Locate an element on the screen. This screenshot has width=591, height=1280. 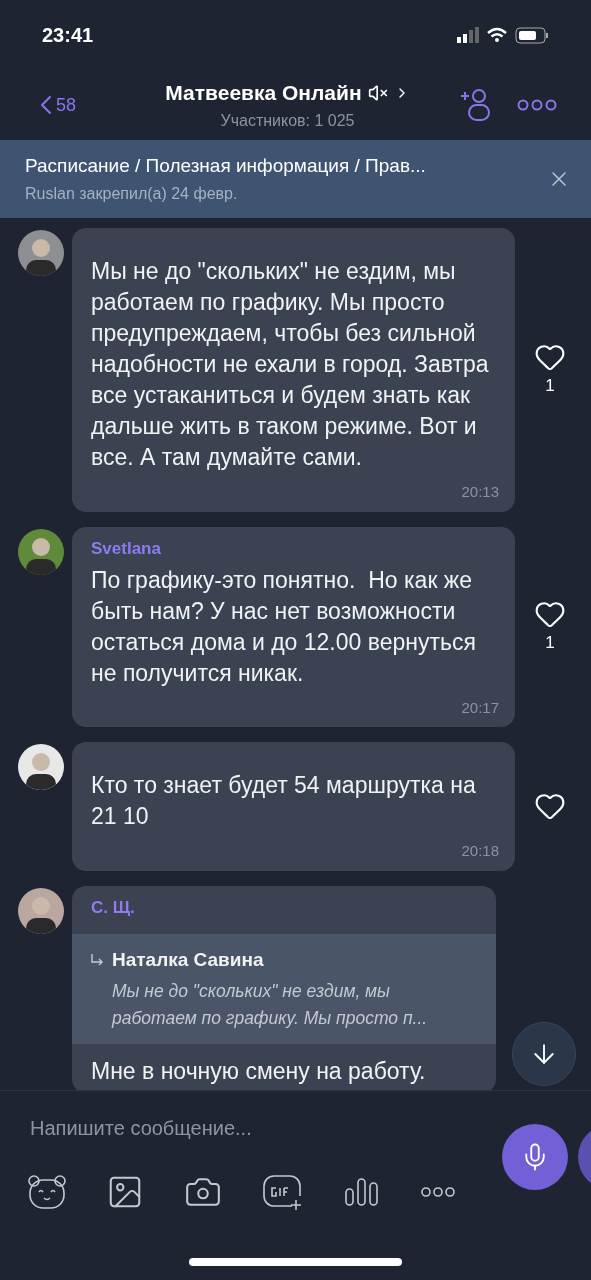
pinned-subtitle: Ruslan закрепил(а) 24 февр. is located at coordinates (132, 194).